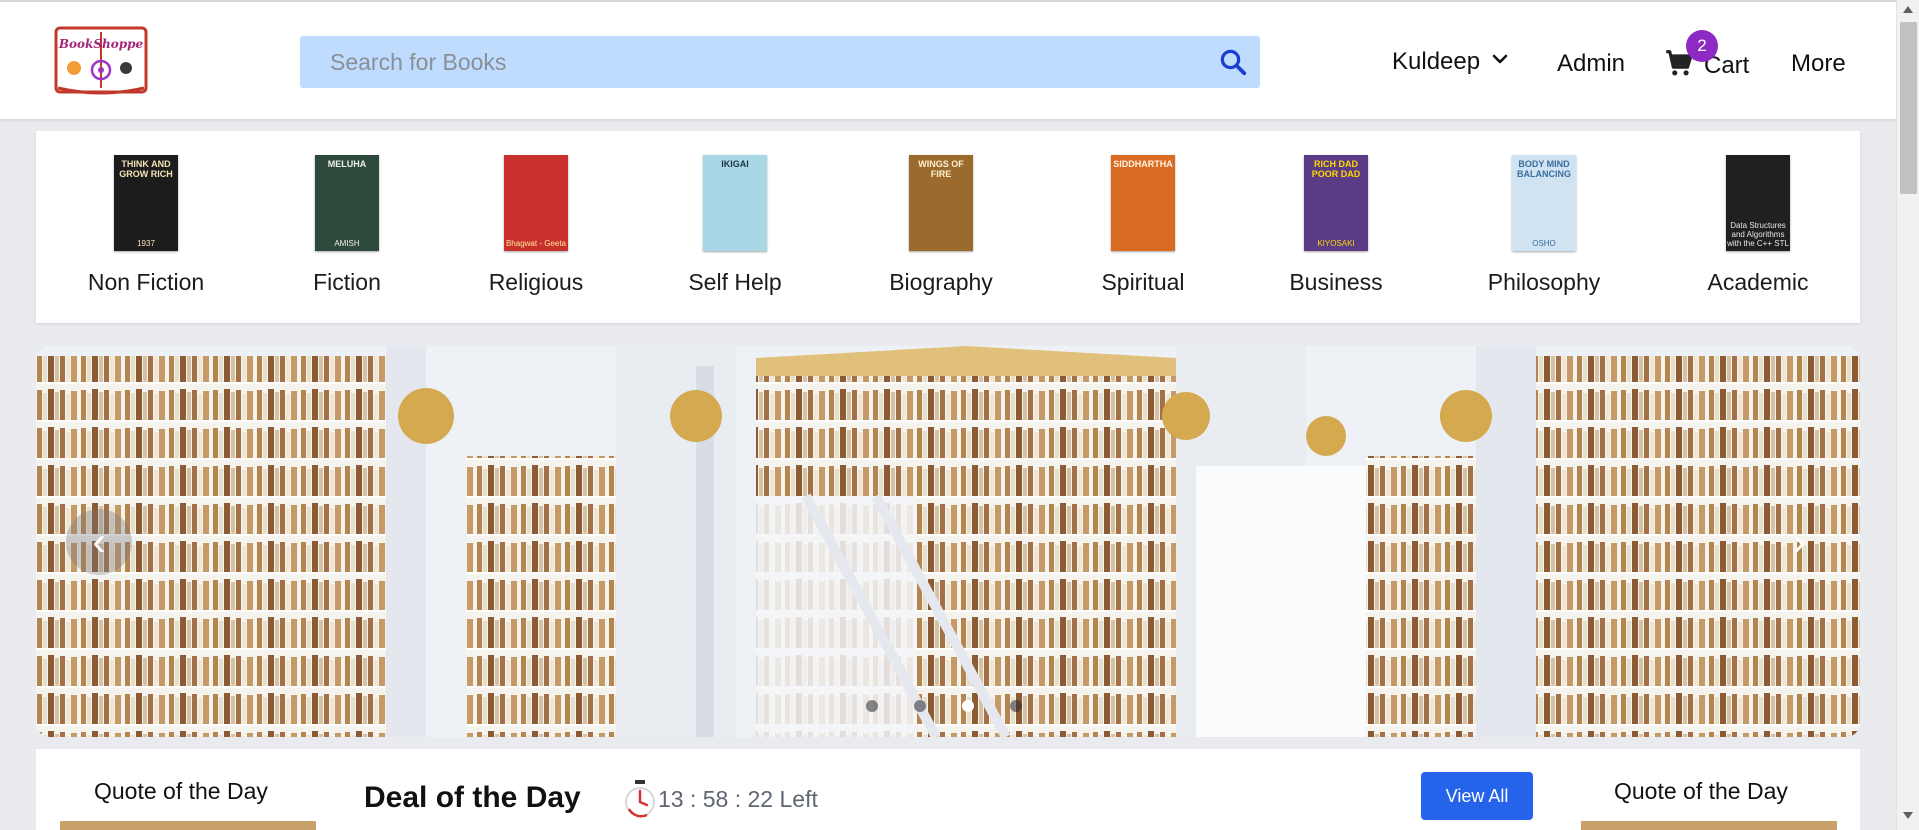 Image resolution: width=1919 pixels, height=830 pixels. I want to click on category-item: MELUHA AMISH Fiction, so click(347, 227).